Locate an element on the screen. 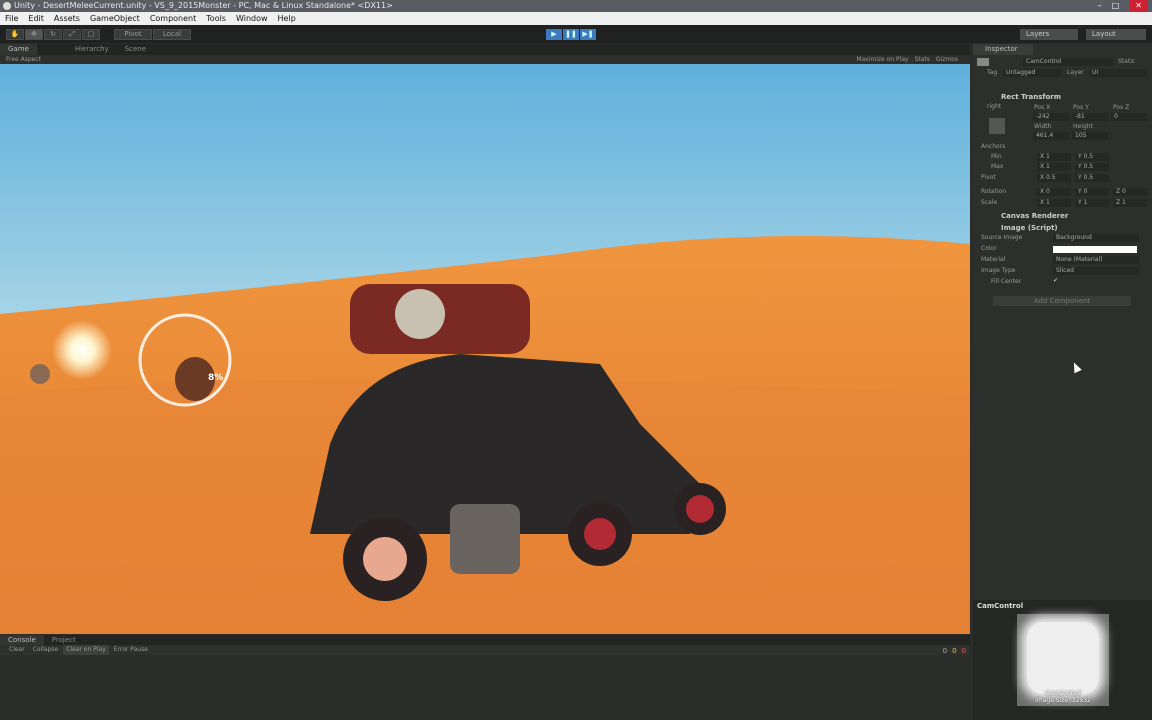 This screenshot has width=1152, height=720. clear-on-play-toggle: Clear on Play is located at coordinates (86, 650).